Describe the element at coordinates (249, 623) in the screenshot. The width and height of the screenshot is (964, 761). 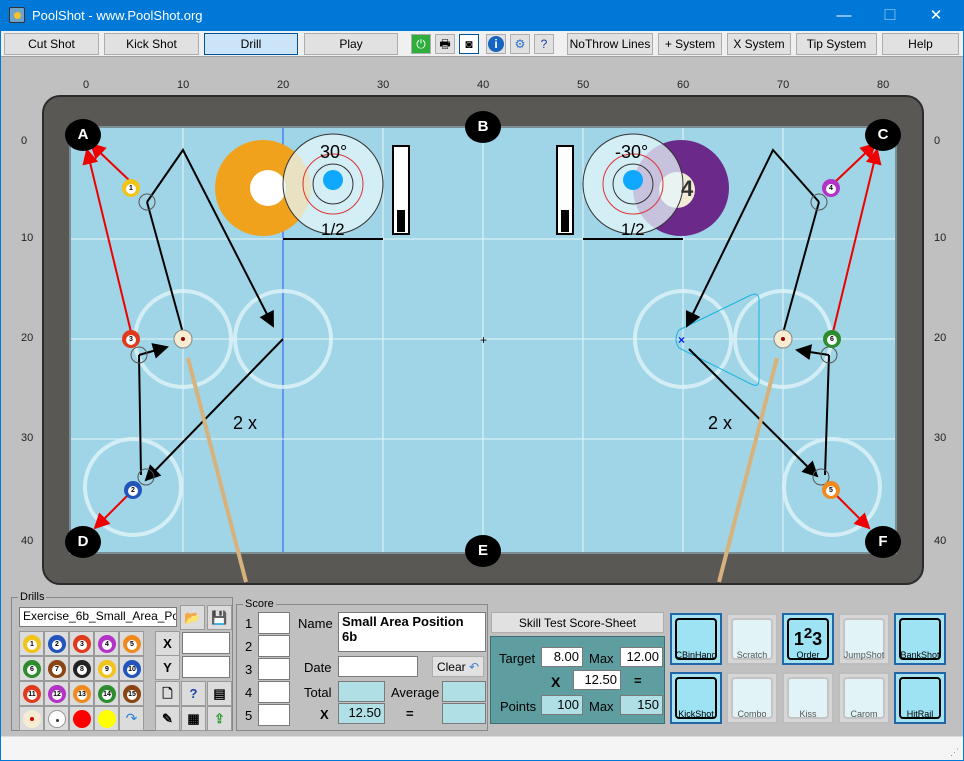
I see `score-row-1-label: 1` at that location.